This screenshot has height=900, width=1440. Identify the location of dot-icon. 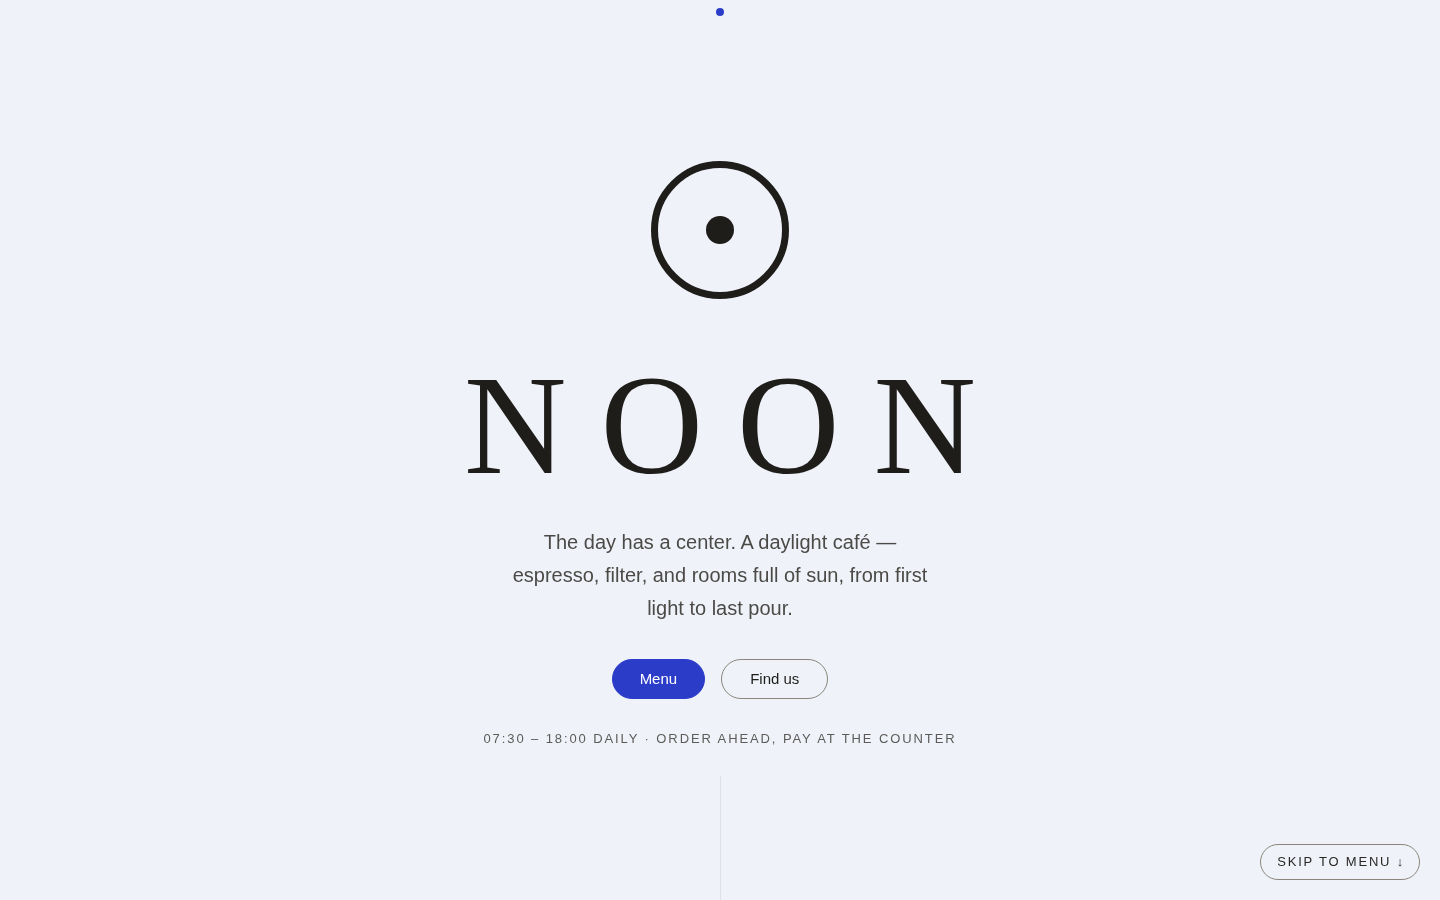
(720, 12).